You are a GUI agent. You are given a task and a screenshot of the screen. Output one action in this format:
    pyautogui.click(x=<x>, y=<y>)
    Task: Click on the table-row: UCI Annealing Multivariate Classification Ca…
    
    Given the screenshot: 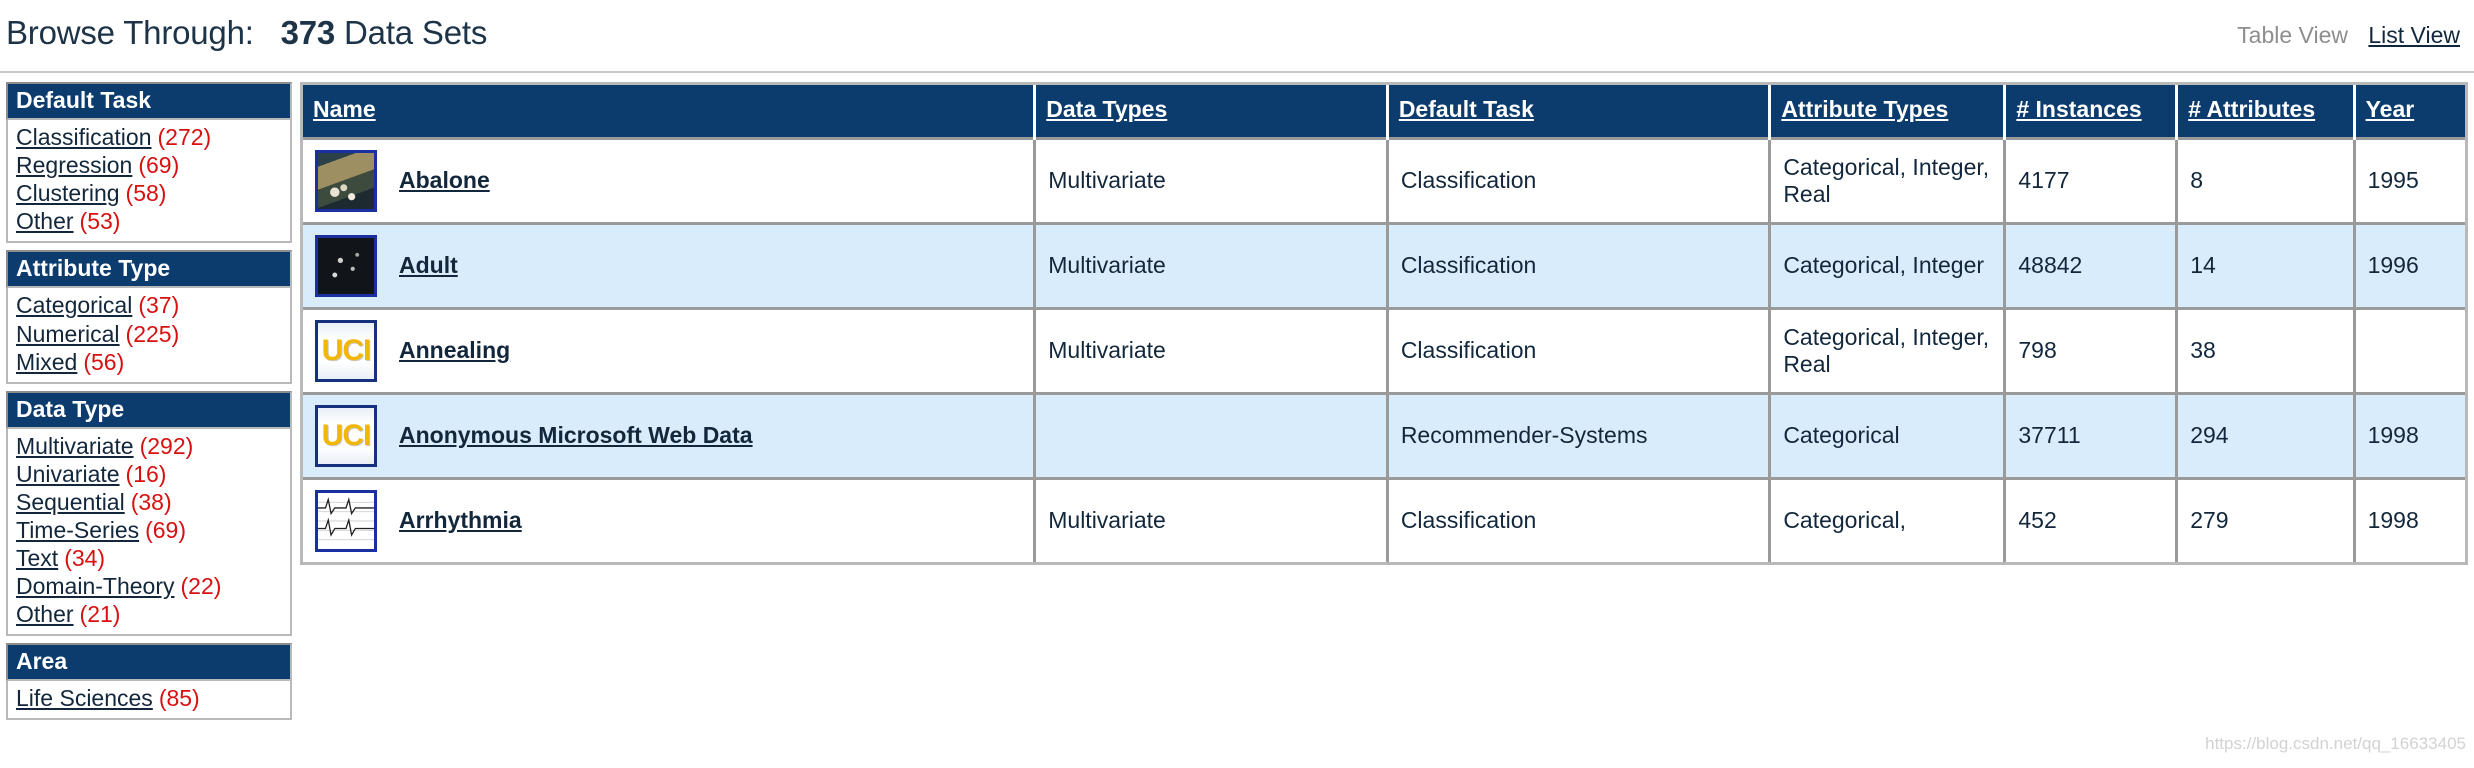 What is the action you would take?
    pyautogui.click(x=1384, y=350)
    